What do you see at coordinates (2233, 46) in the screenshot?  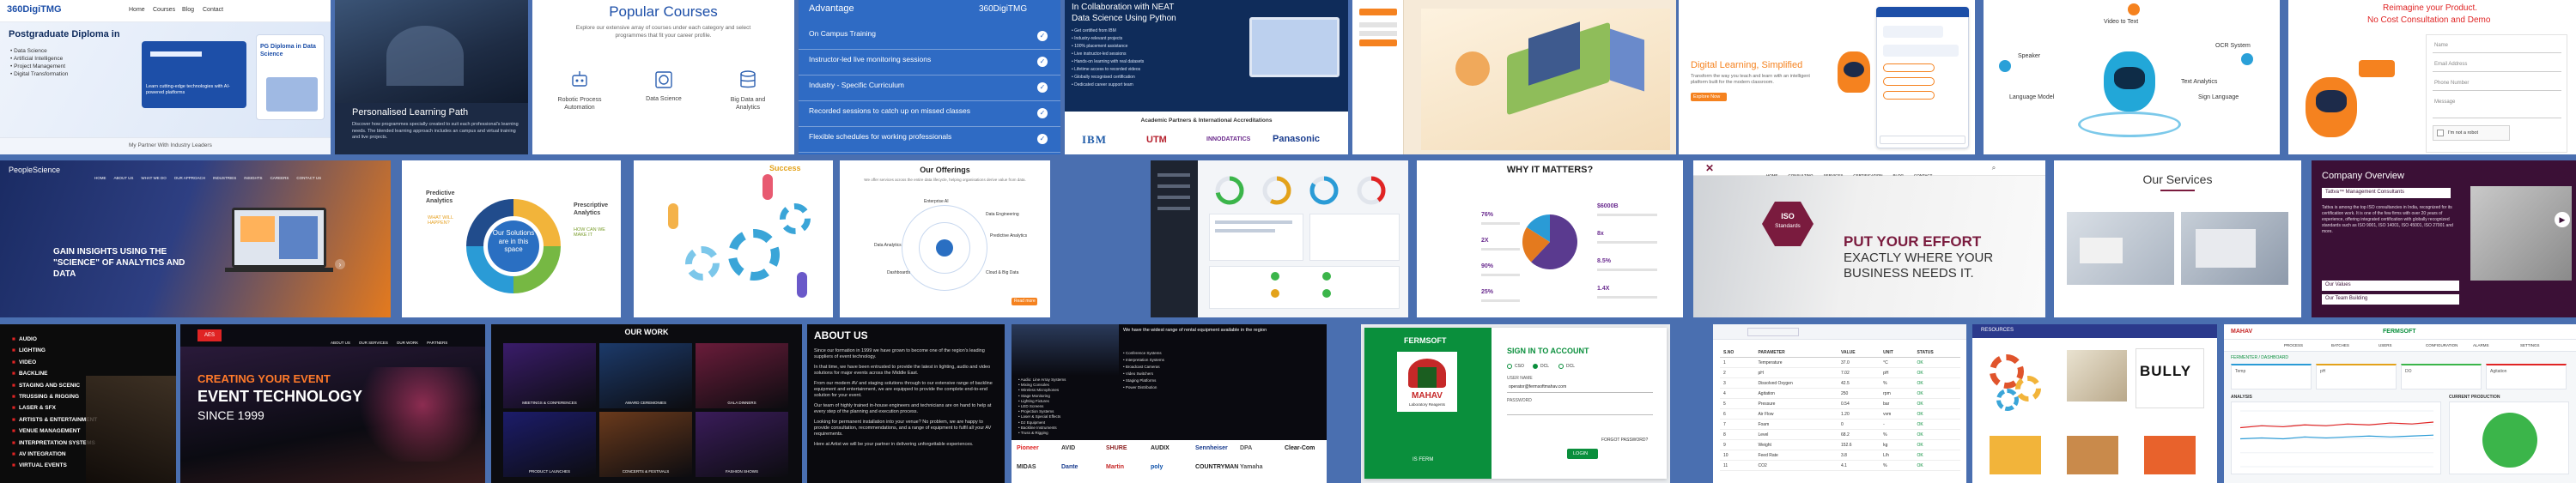 I see `service-label: OCR System` at bounding box center [2233, 46].